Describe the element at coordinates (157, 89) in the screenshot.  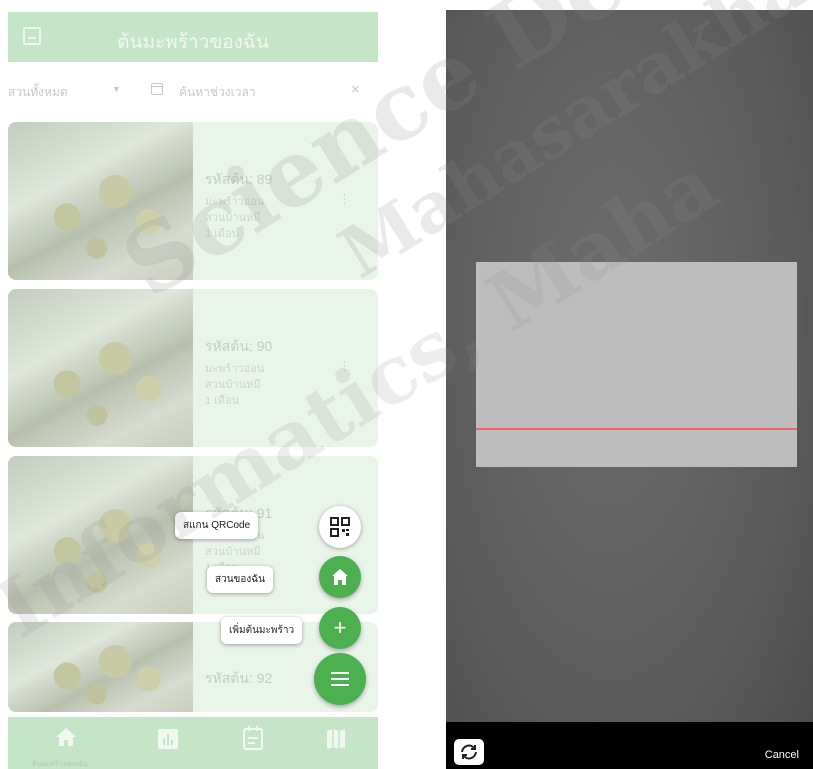
I see `calendar-icon` at that location.